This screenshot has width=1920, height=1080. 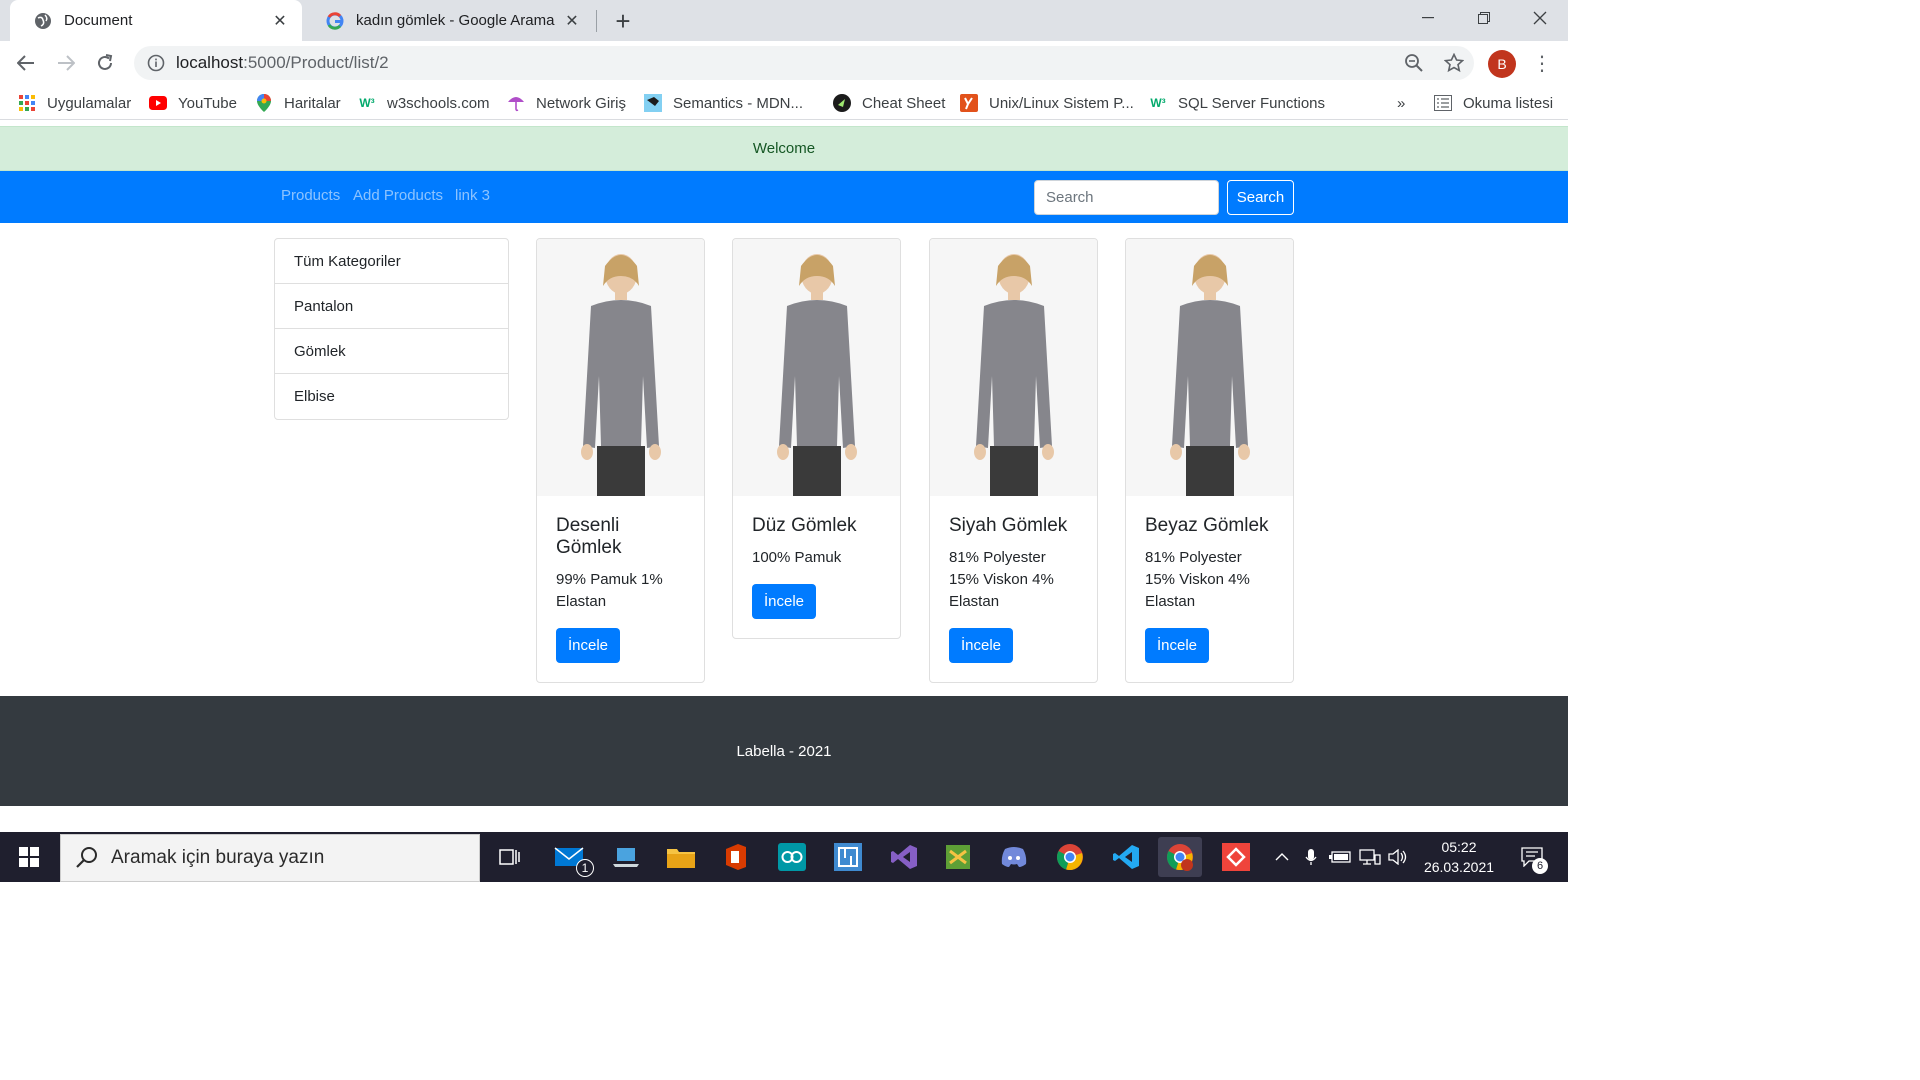 What do you see at coordinates (218, 857) in the screenshot?
I see `taskbar-search-placeholder: Aramak için buraya yazın` at bounding box center [218, 857].